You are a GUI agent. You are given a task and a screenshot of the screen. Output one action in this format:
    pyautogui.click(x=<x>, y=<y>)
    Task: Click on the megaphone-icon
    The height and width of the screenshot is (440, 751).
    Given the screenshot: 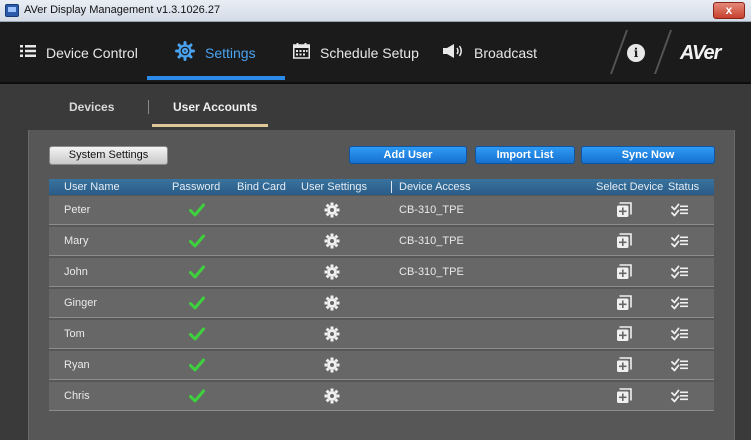 What is the action you would take?
    pyautogui.click(x=453, y=53)
    